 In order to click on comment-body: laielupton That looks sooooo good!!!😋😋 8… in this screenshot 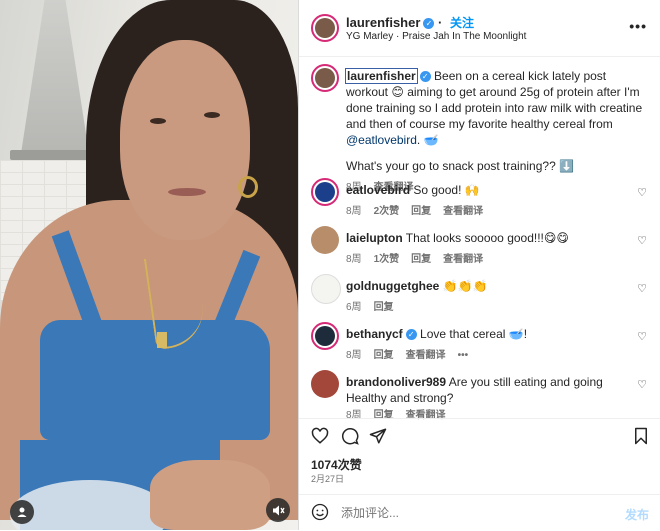, I will do `click(491, 249)`.